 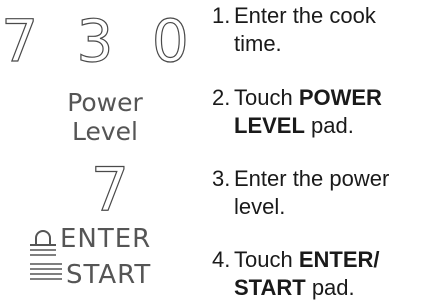 What do you see at coordinates (221, 259) in the screenshot?
I see `step-number: 4.` at bounding box center [221, 259].